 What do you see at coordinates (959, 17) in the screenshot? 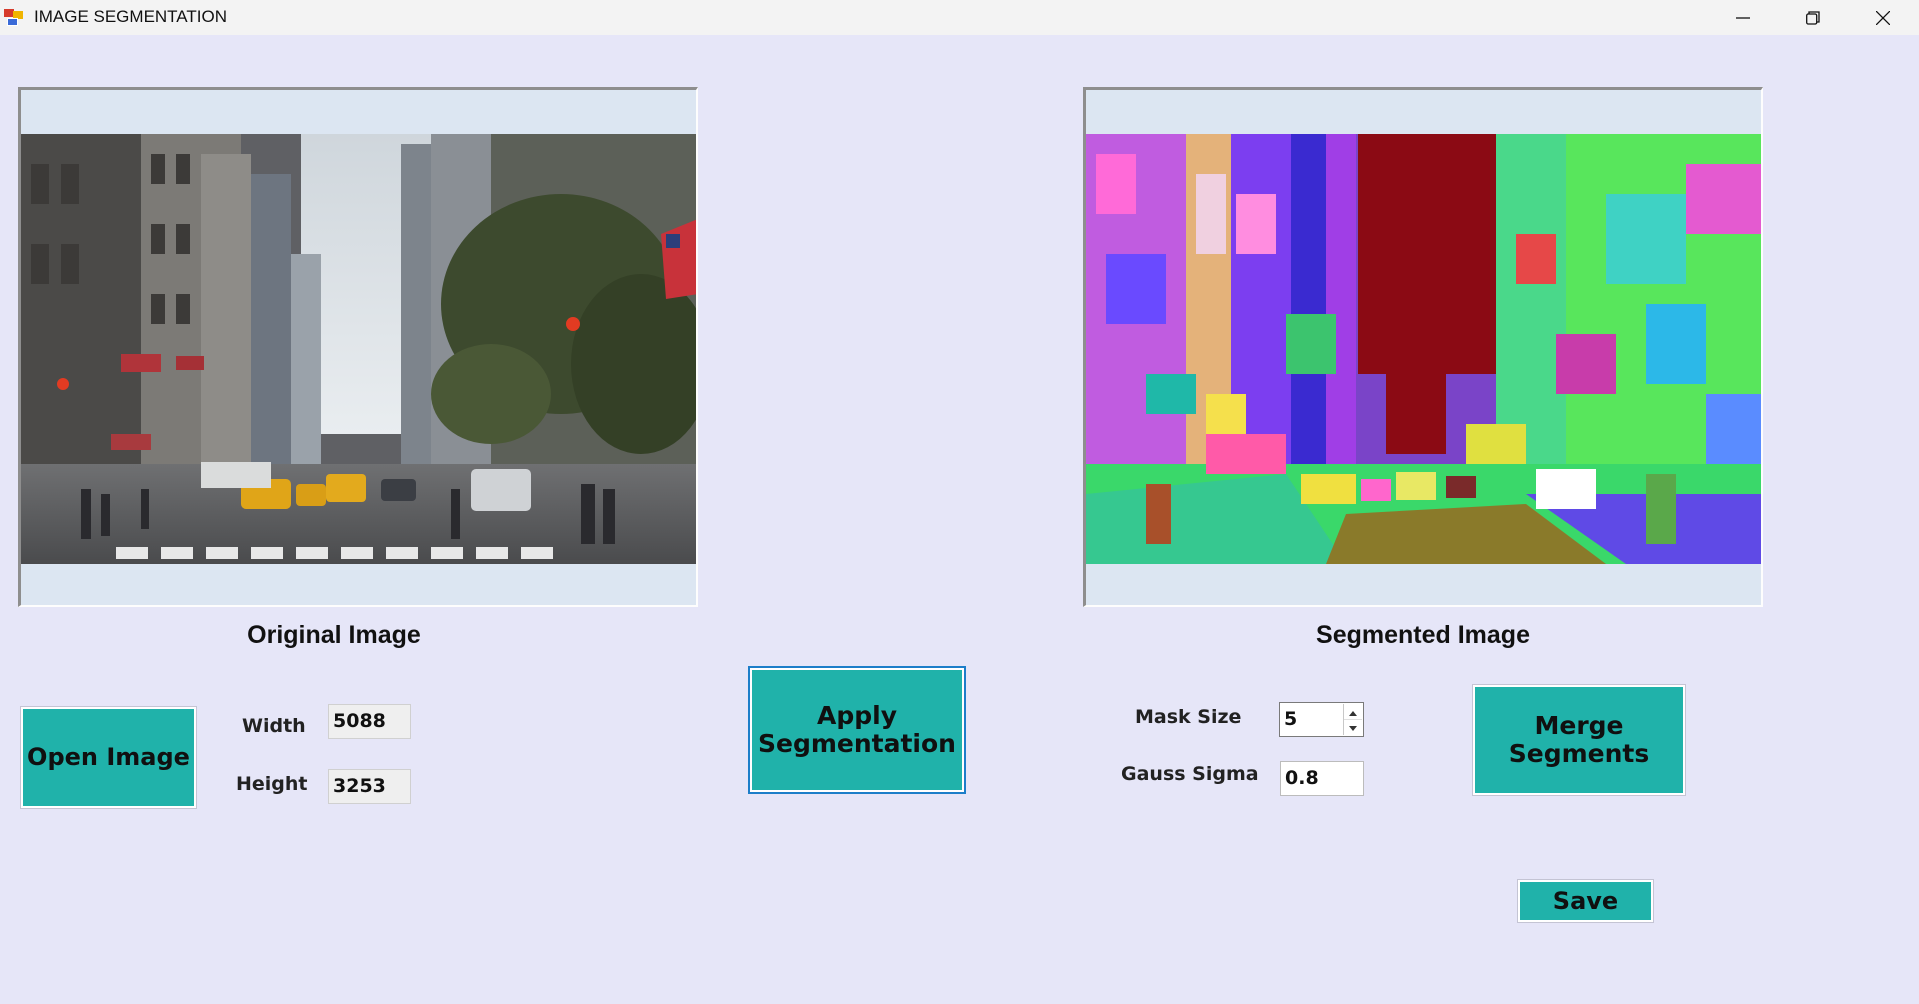
I see `title-bar: IMAGE SEGMENTATION` at bounding box center [959, 17].